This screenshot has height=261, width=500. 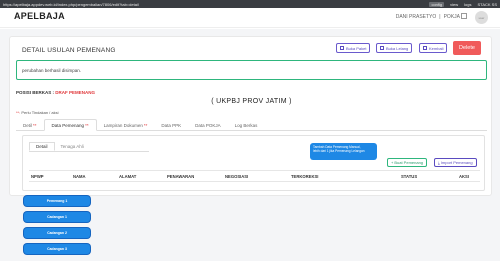 What do you see at coordinates (250, 18) in the screenshot?
I see `app-header: APELBAJA DANI PRASETYO | POKJA user` at bounding box center [250, 18].